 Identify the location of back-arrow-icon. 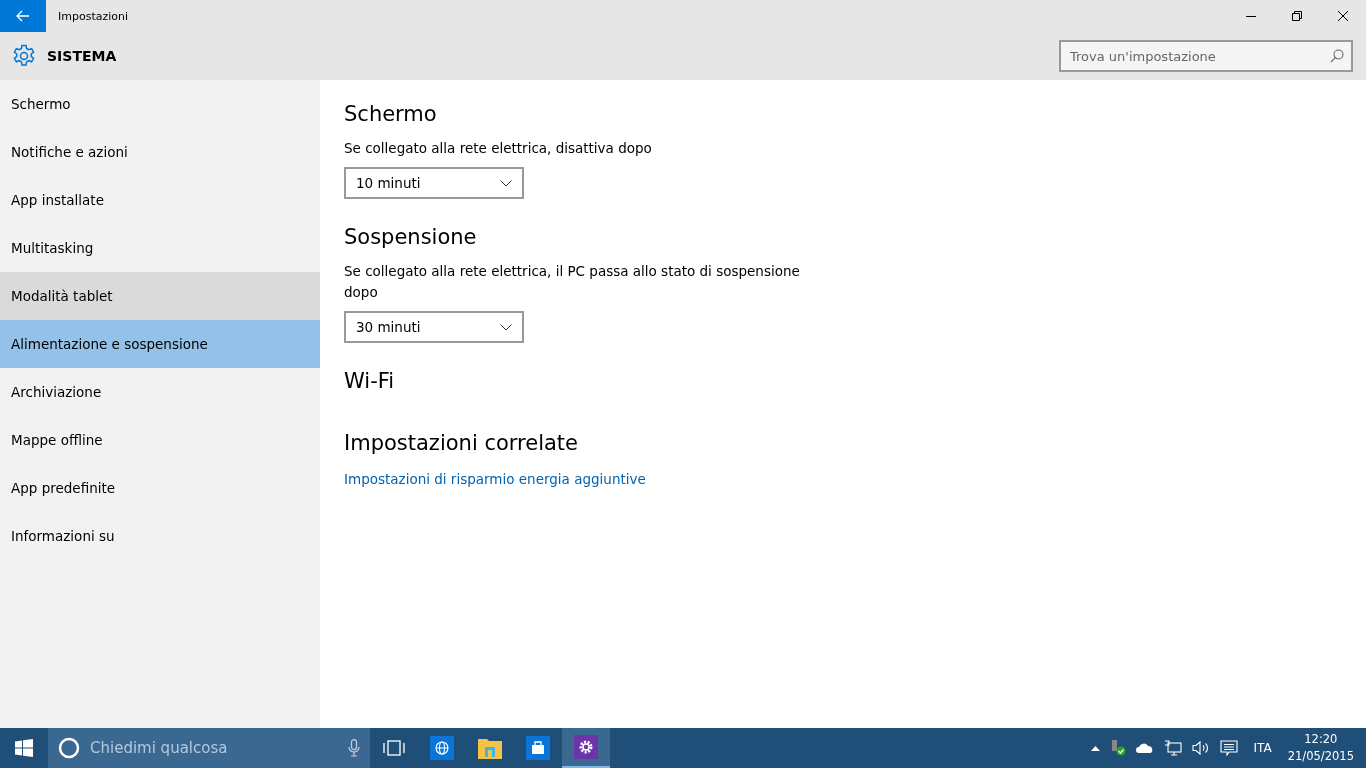
(23, 16).